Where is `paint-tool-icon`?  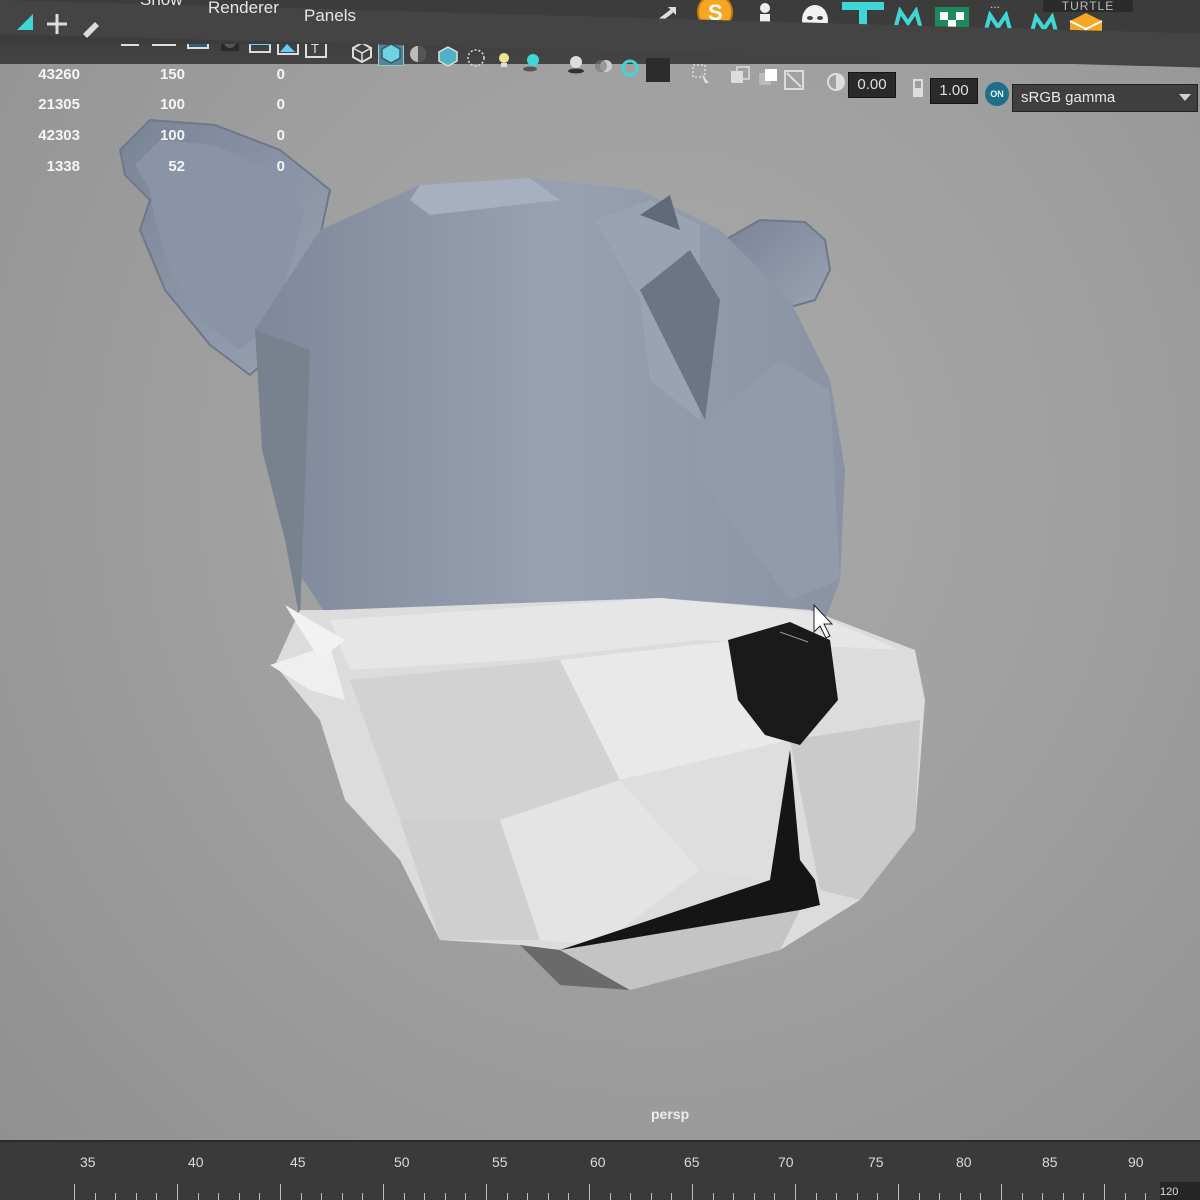 paint-tool-icon is located at coordinates (91, 26).